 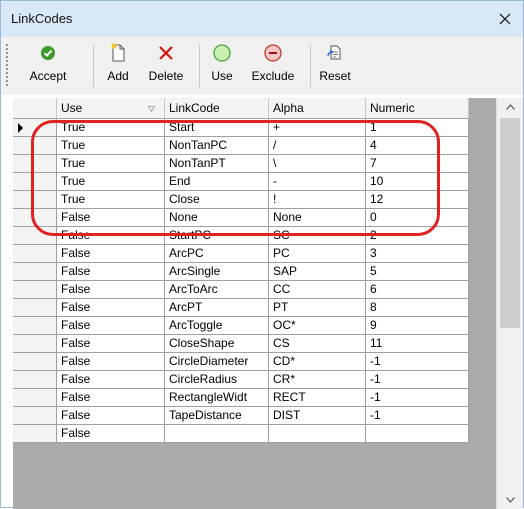 I want to click on table-cell: 6, so click(x=417, y=290).